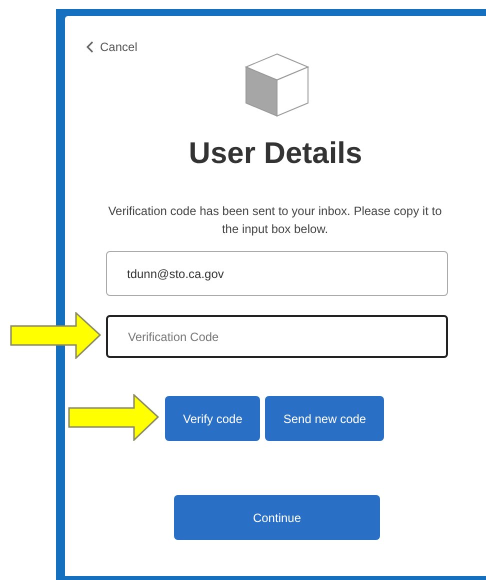 Image resolution: width=486 pixels, height=580 pixels. I want to click on cancel-link: Cancel, so click(112, 47).